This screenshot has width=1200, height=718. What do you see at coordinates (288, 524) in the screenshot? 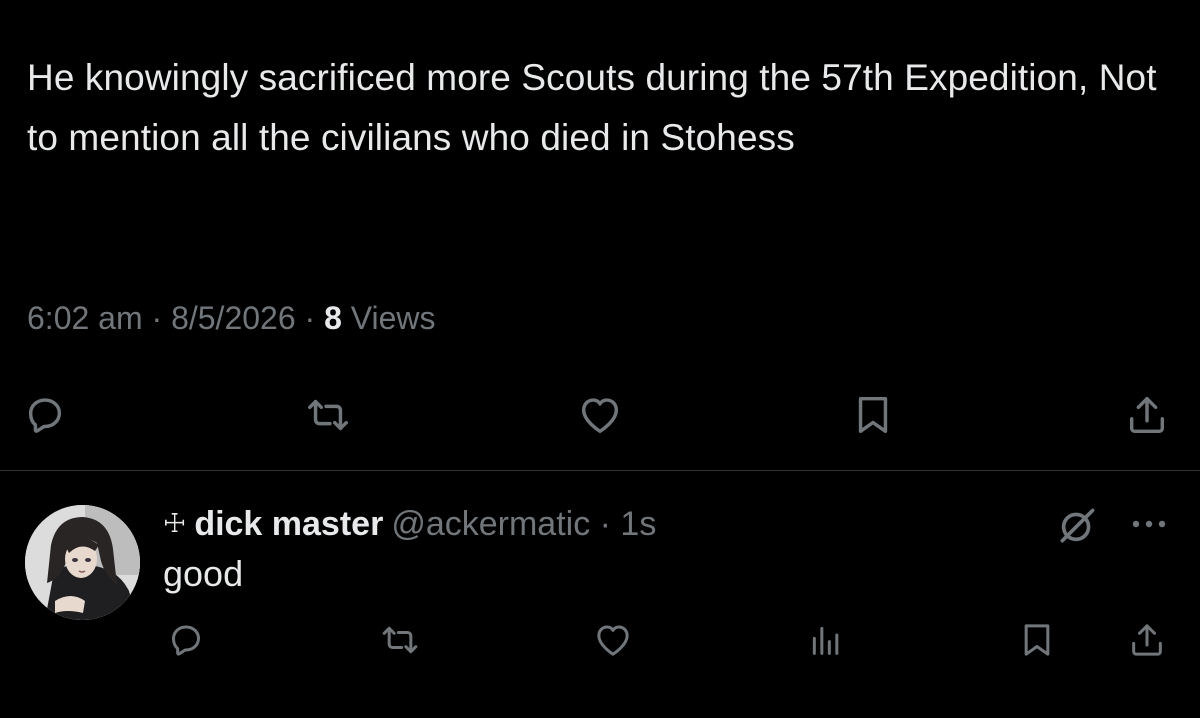
I see `display-name: dick master` at bounding box center [288, 524].